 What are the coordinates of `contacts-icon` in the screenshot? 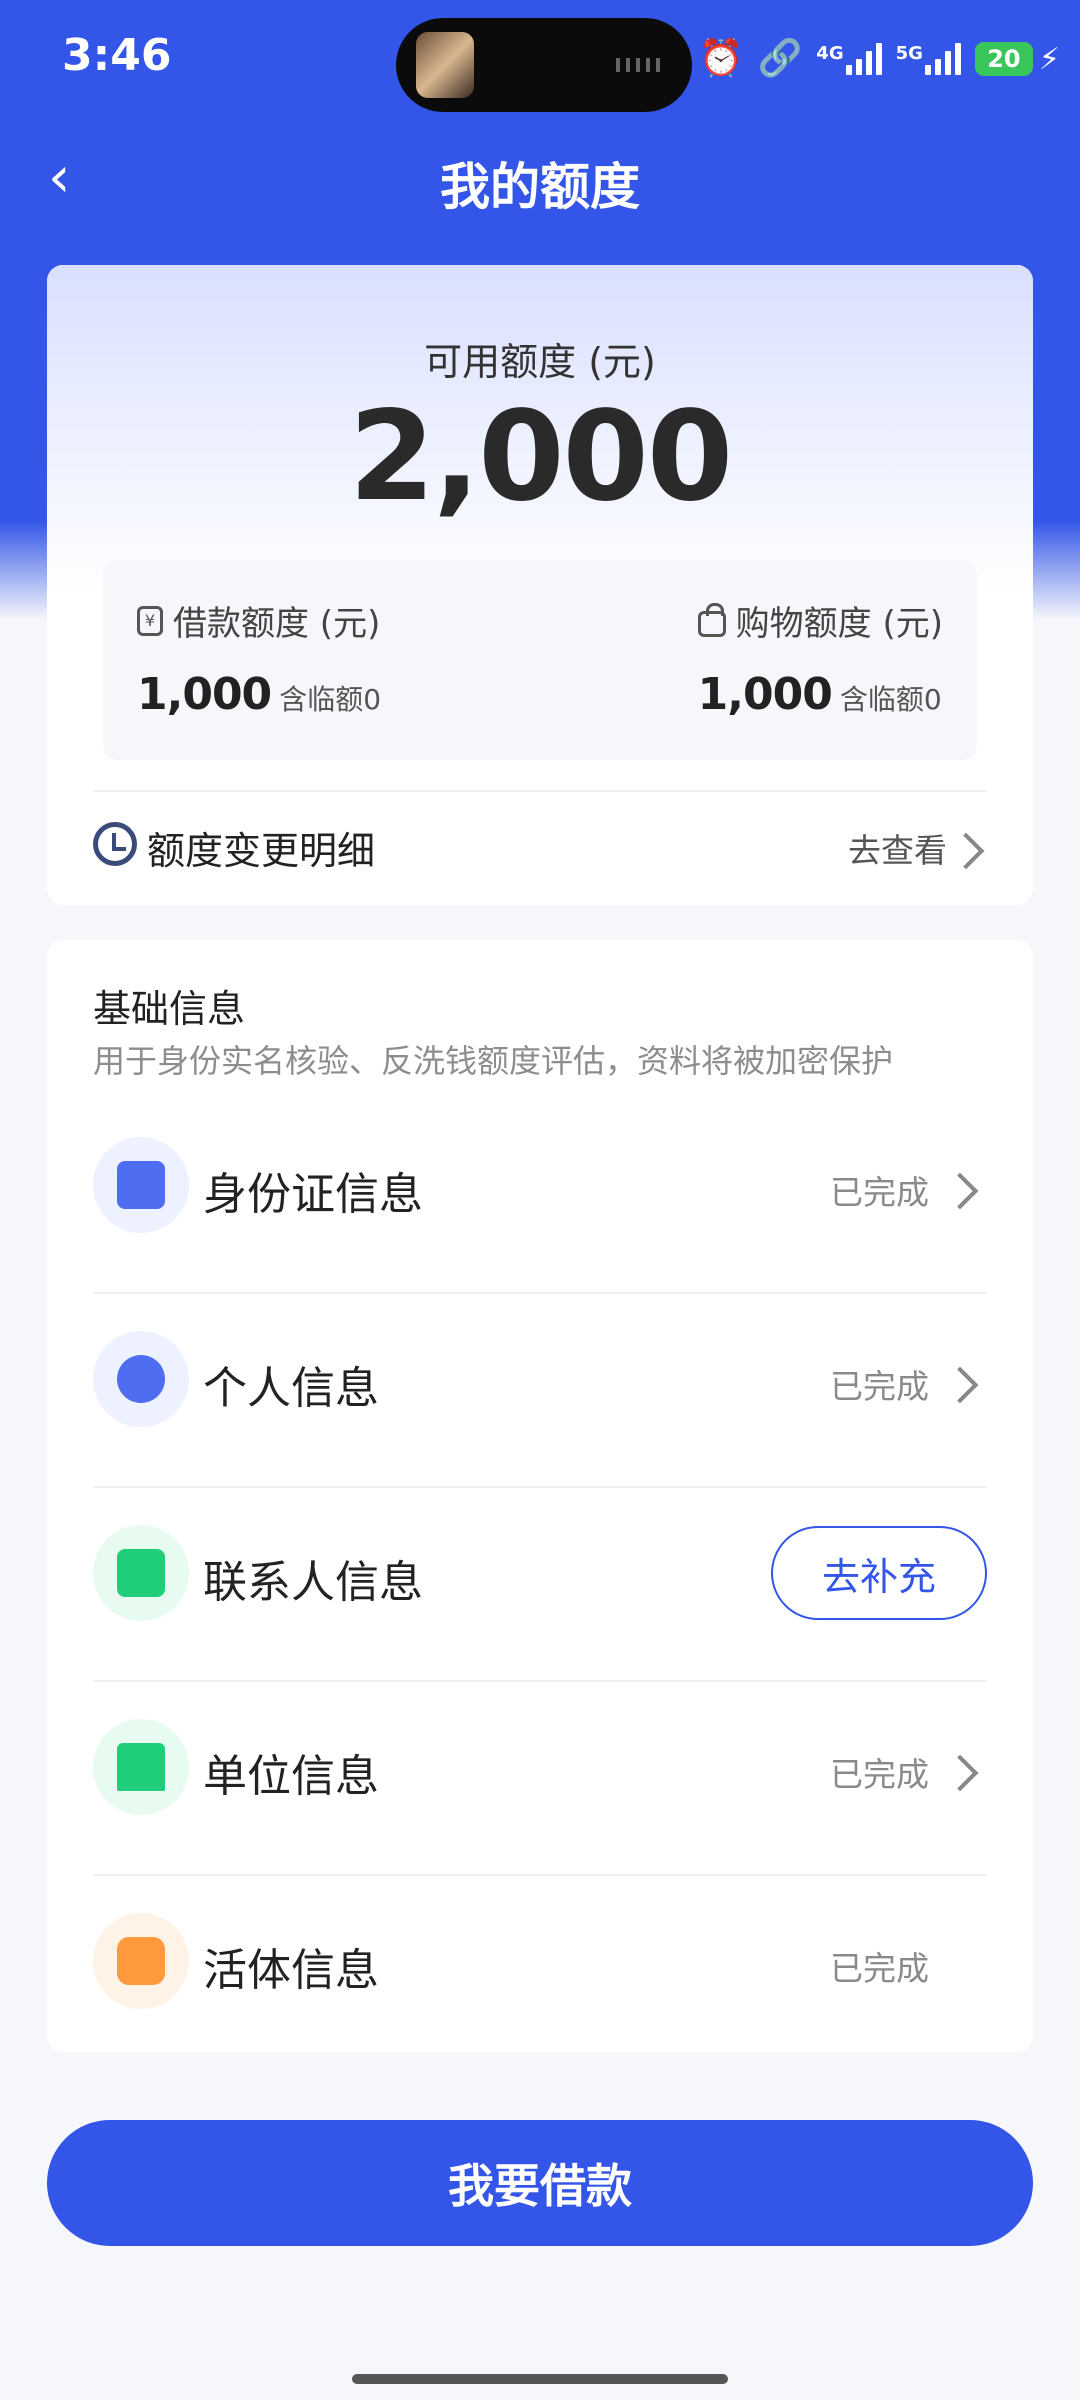 It's located at (141, 1573).